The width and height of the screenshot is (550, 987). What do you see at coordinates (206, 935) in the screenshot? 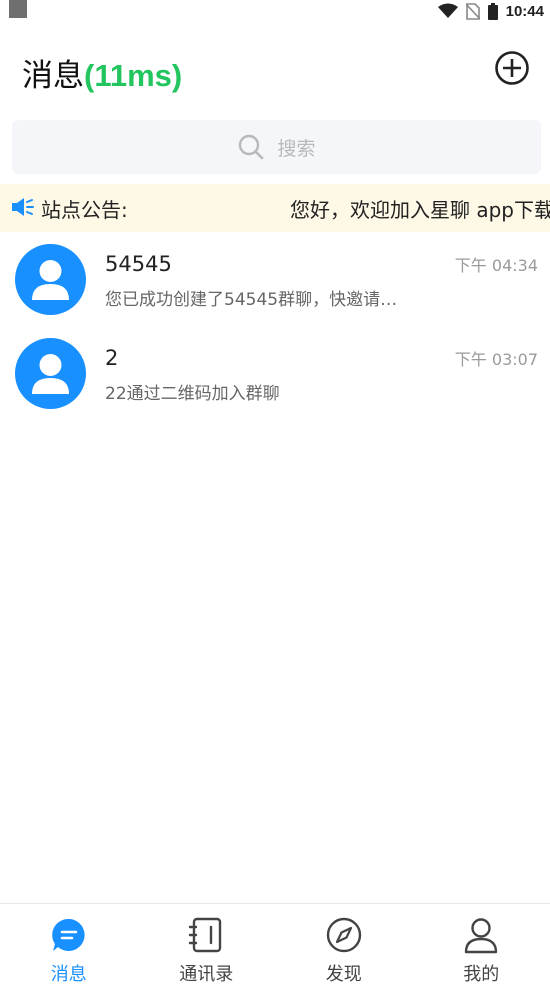
I see `contacts-book-icon` at bounding box center [206, 935].